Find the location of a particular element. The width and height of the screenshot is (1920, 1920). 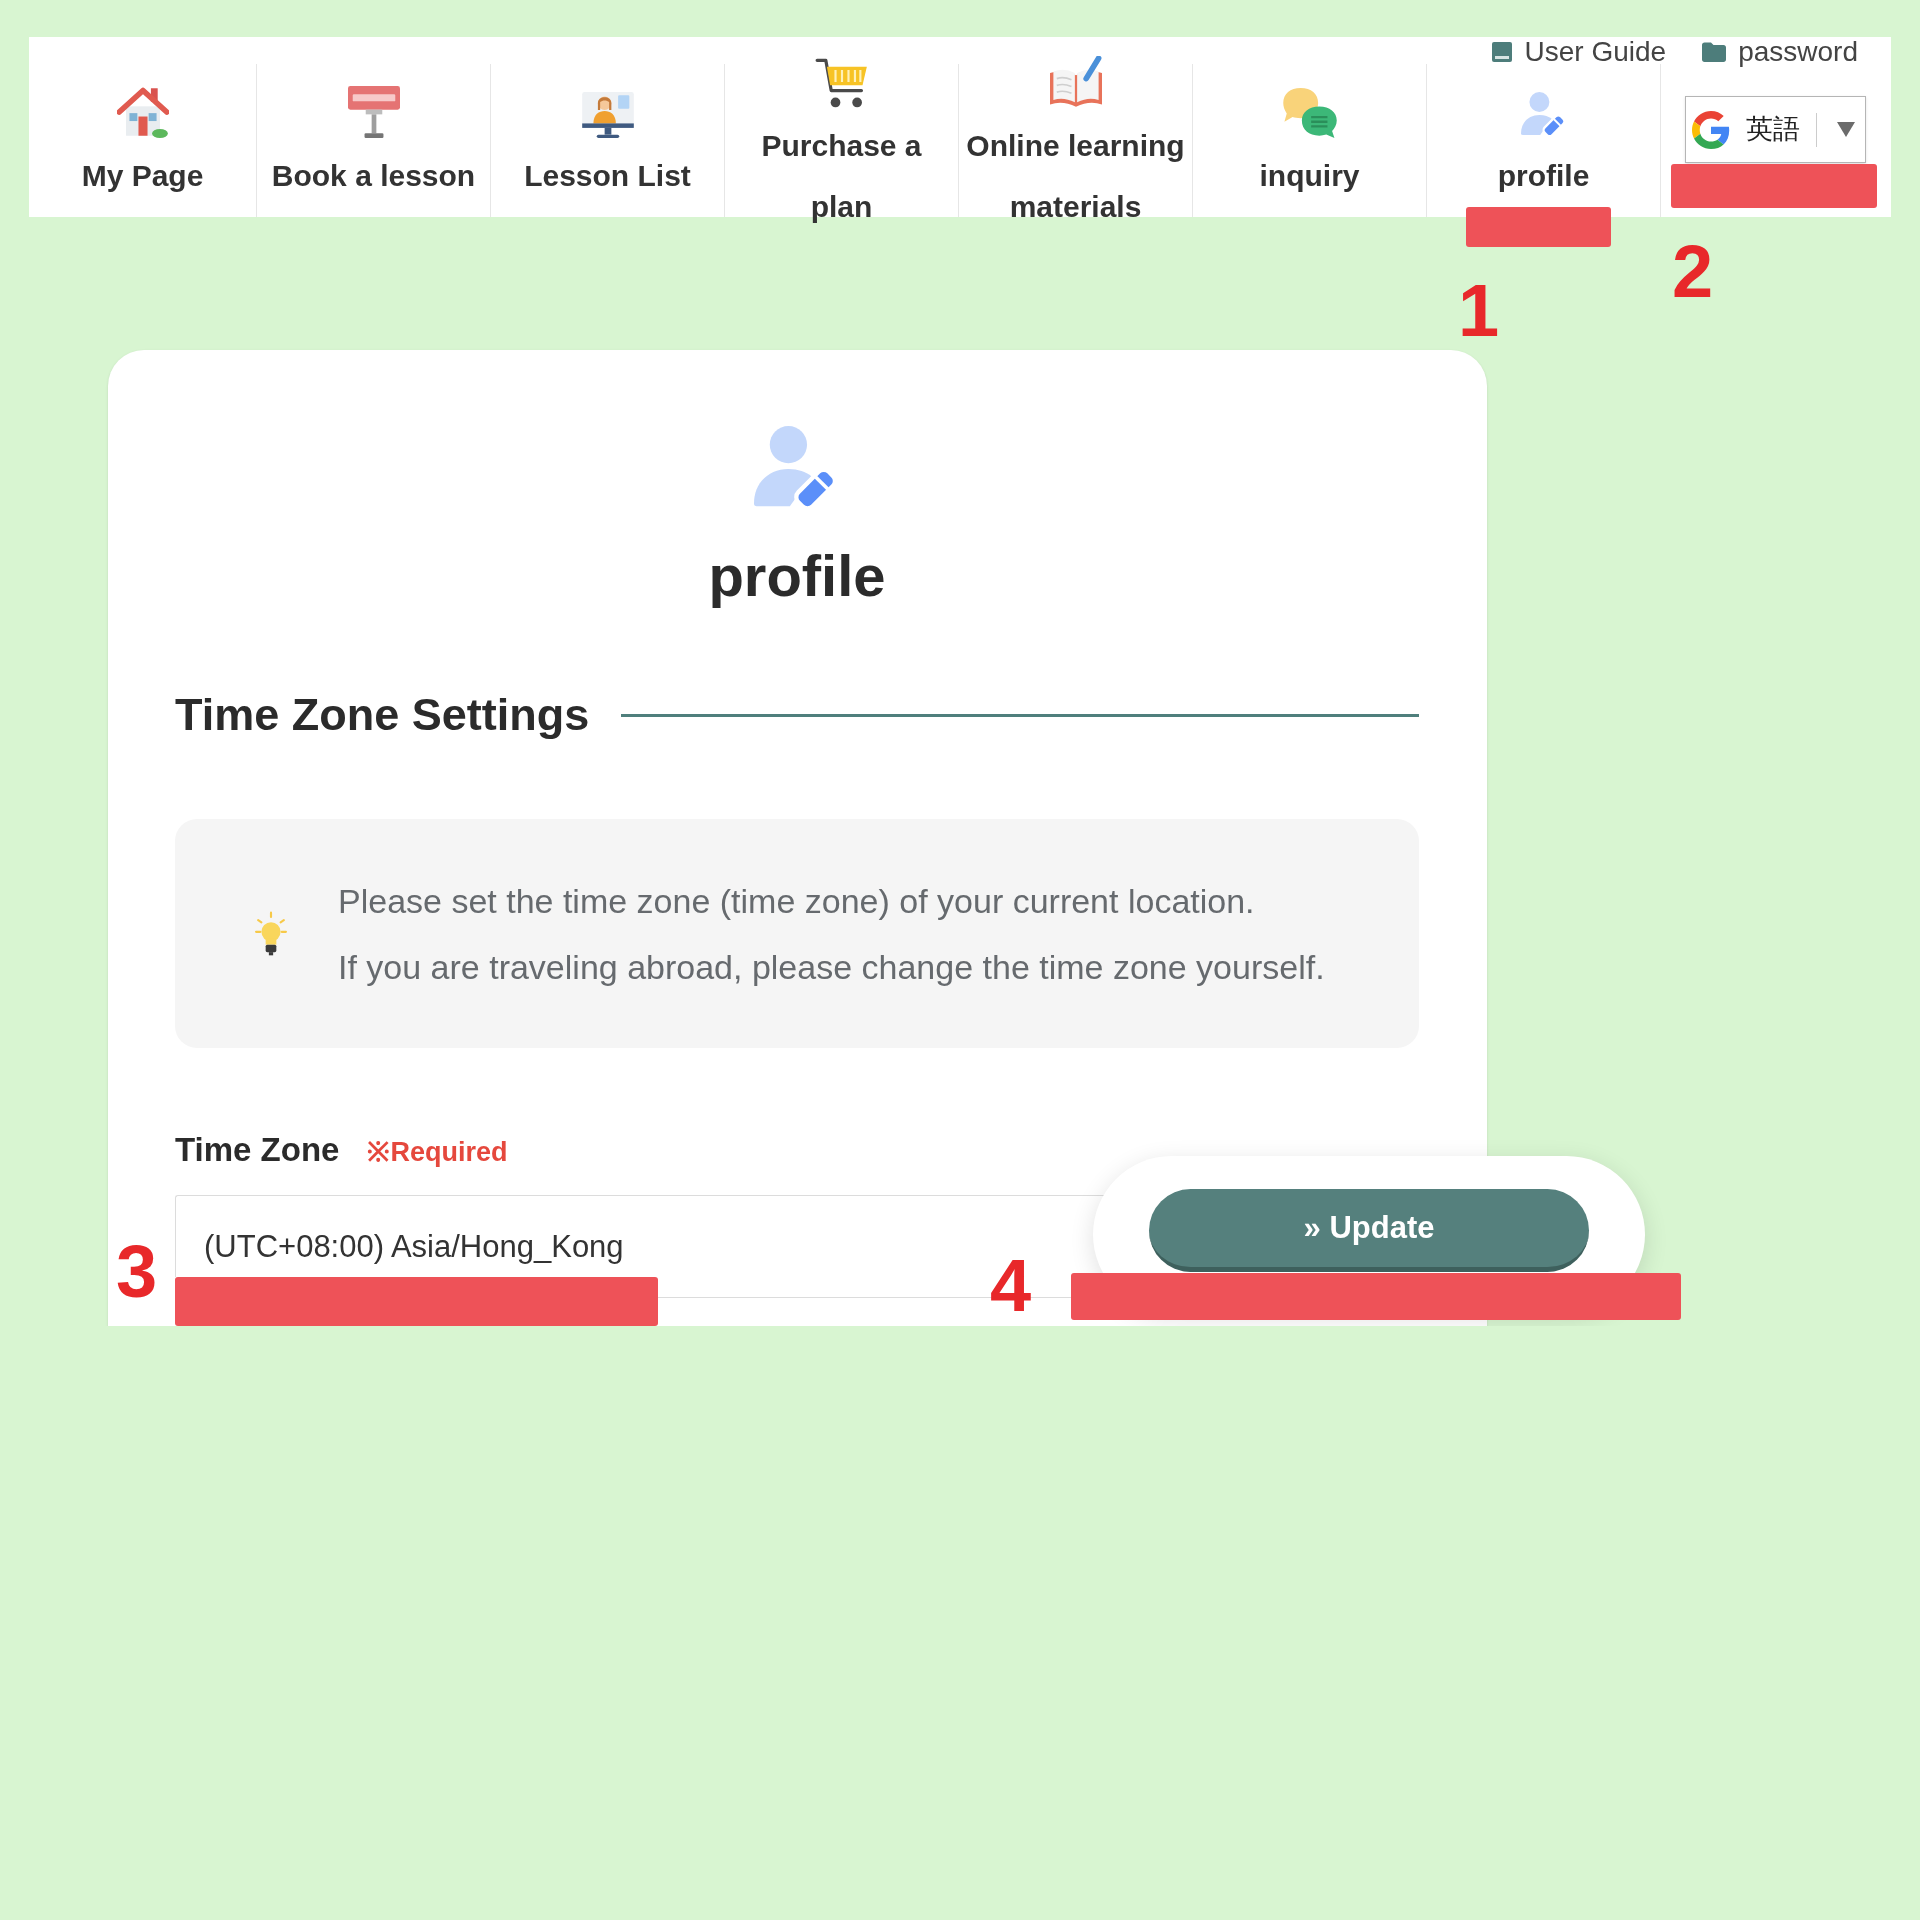

field-label: Time Zone is located at coordinates (257, 1150).